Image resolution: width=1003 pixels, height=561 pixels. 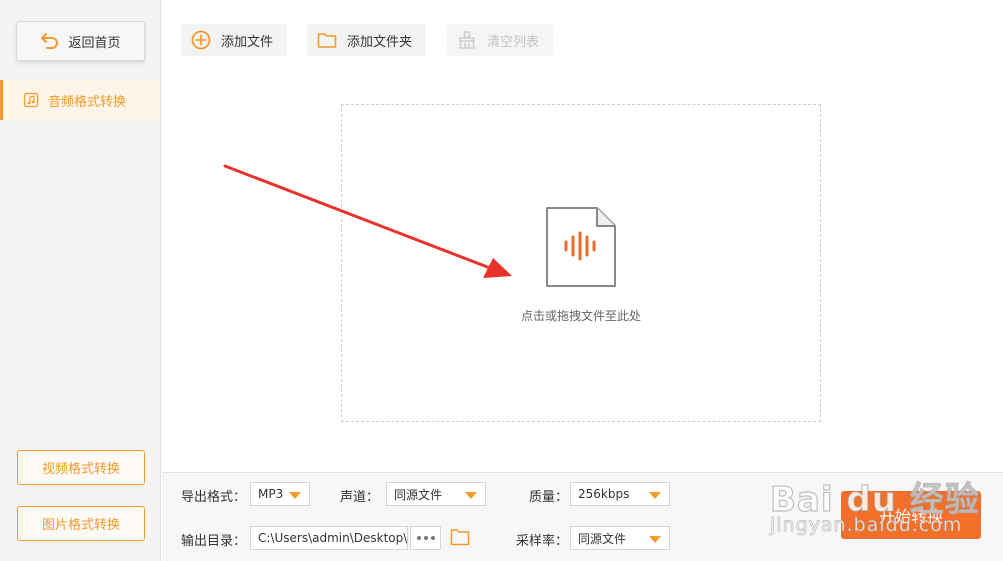 What do you see at coordinates (380, 42) in the screenshot?
I see `add-folder-label: 添加文件夹` at bounding box center [380, 42].